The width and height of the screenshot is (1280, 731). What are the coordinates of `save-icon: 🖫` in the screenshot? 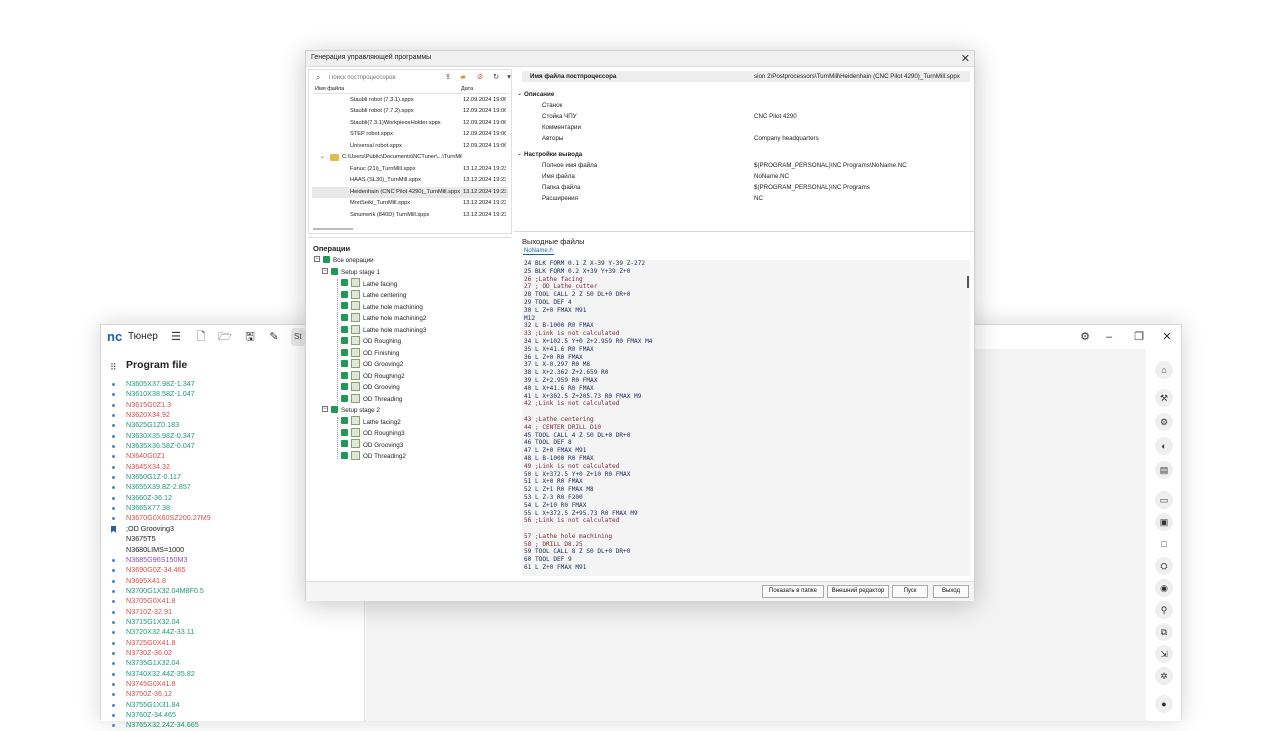 It's located at (250, 337).